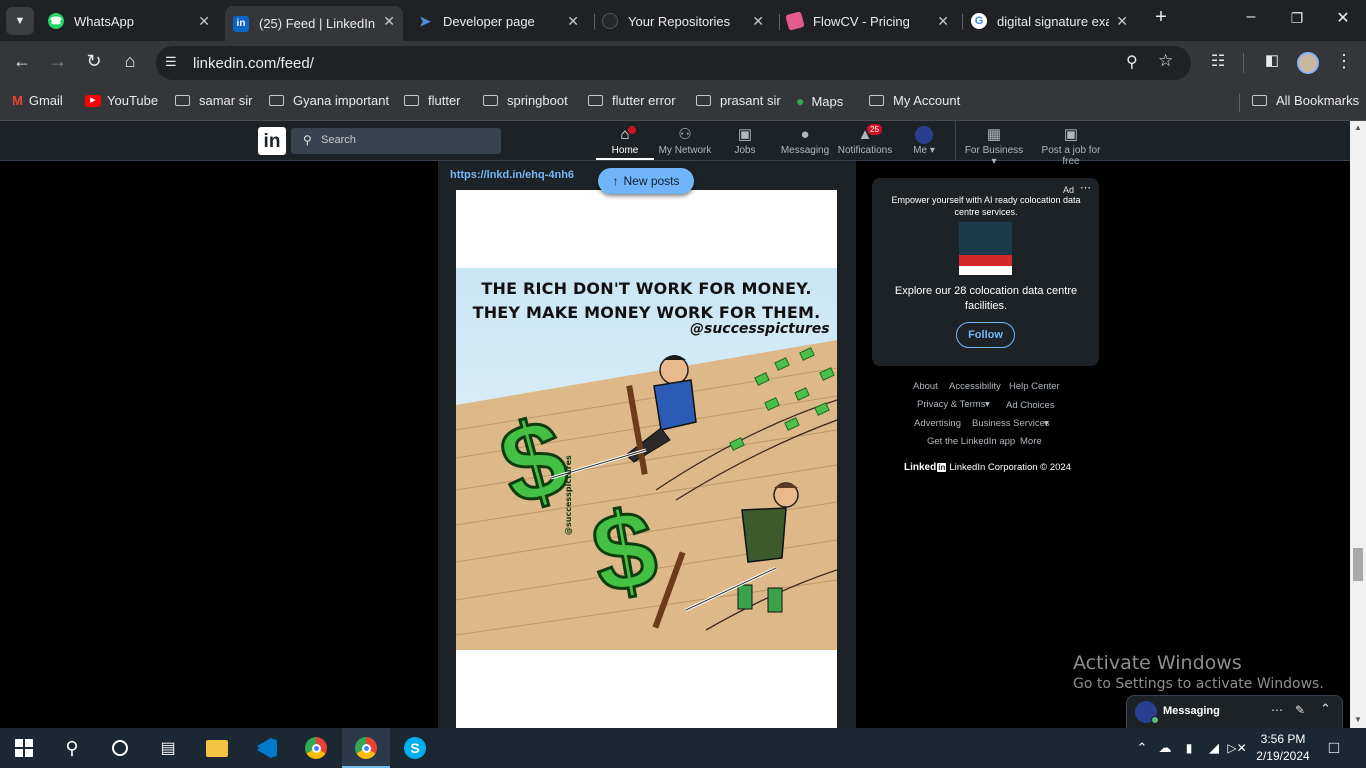  I want to click on nav-notifications: ▲ 25 Notifications, so click(865, 140).